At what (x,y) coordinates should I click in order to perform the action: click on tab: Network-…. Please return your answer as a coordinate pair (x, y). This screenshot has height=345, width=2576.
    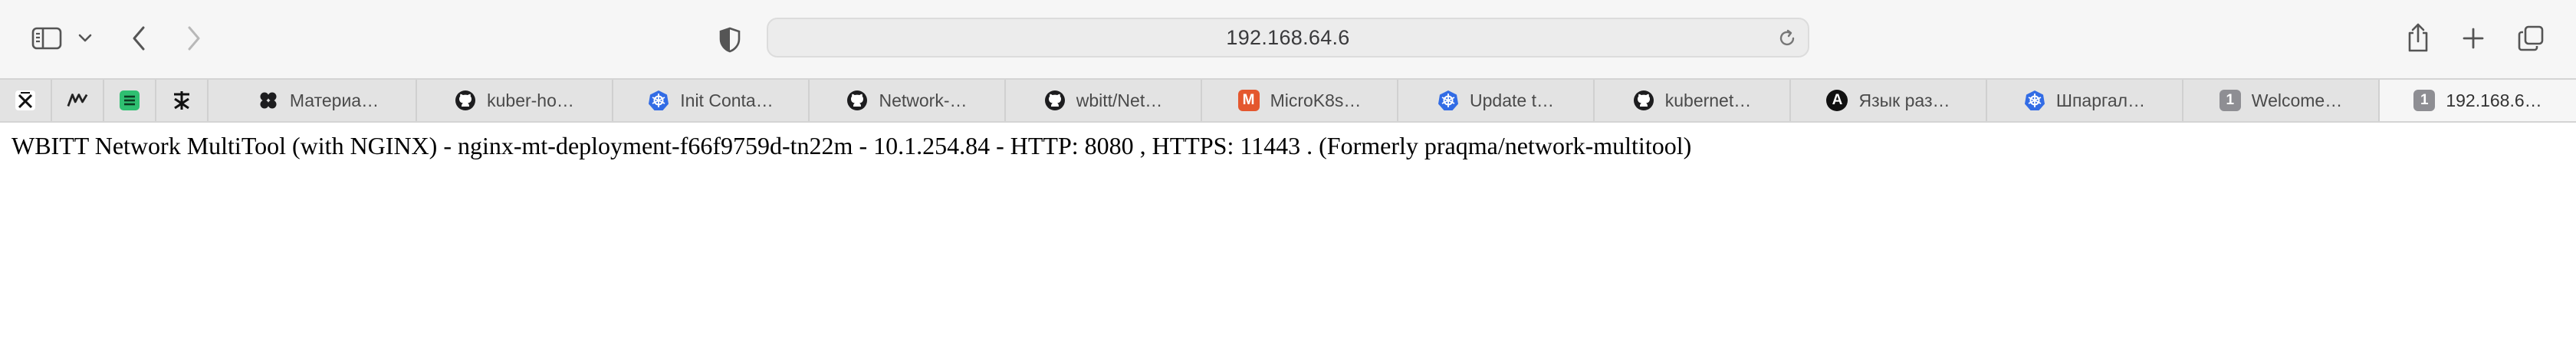
    Looking at the image, I should click on (908, 100).